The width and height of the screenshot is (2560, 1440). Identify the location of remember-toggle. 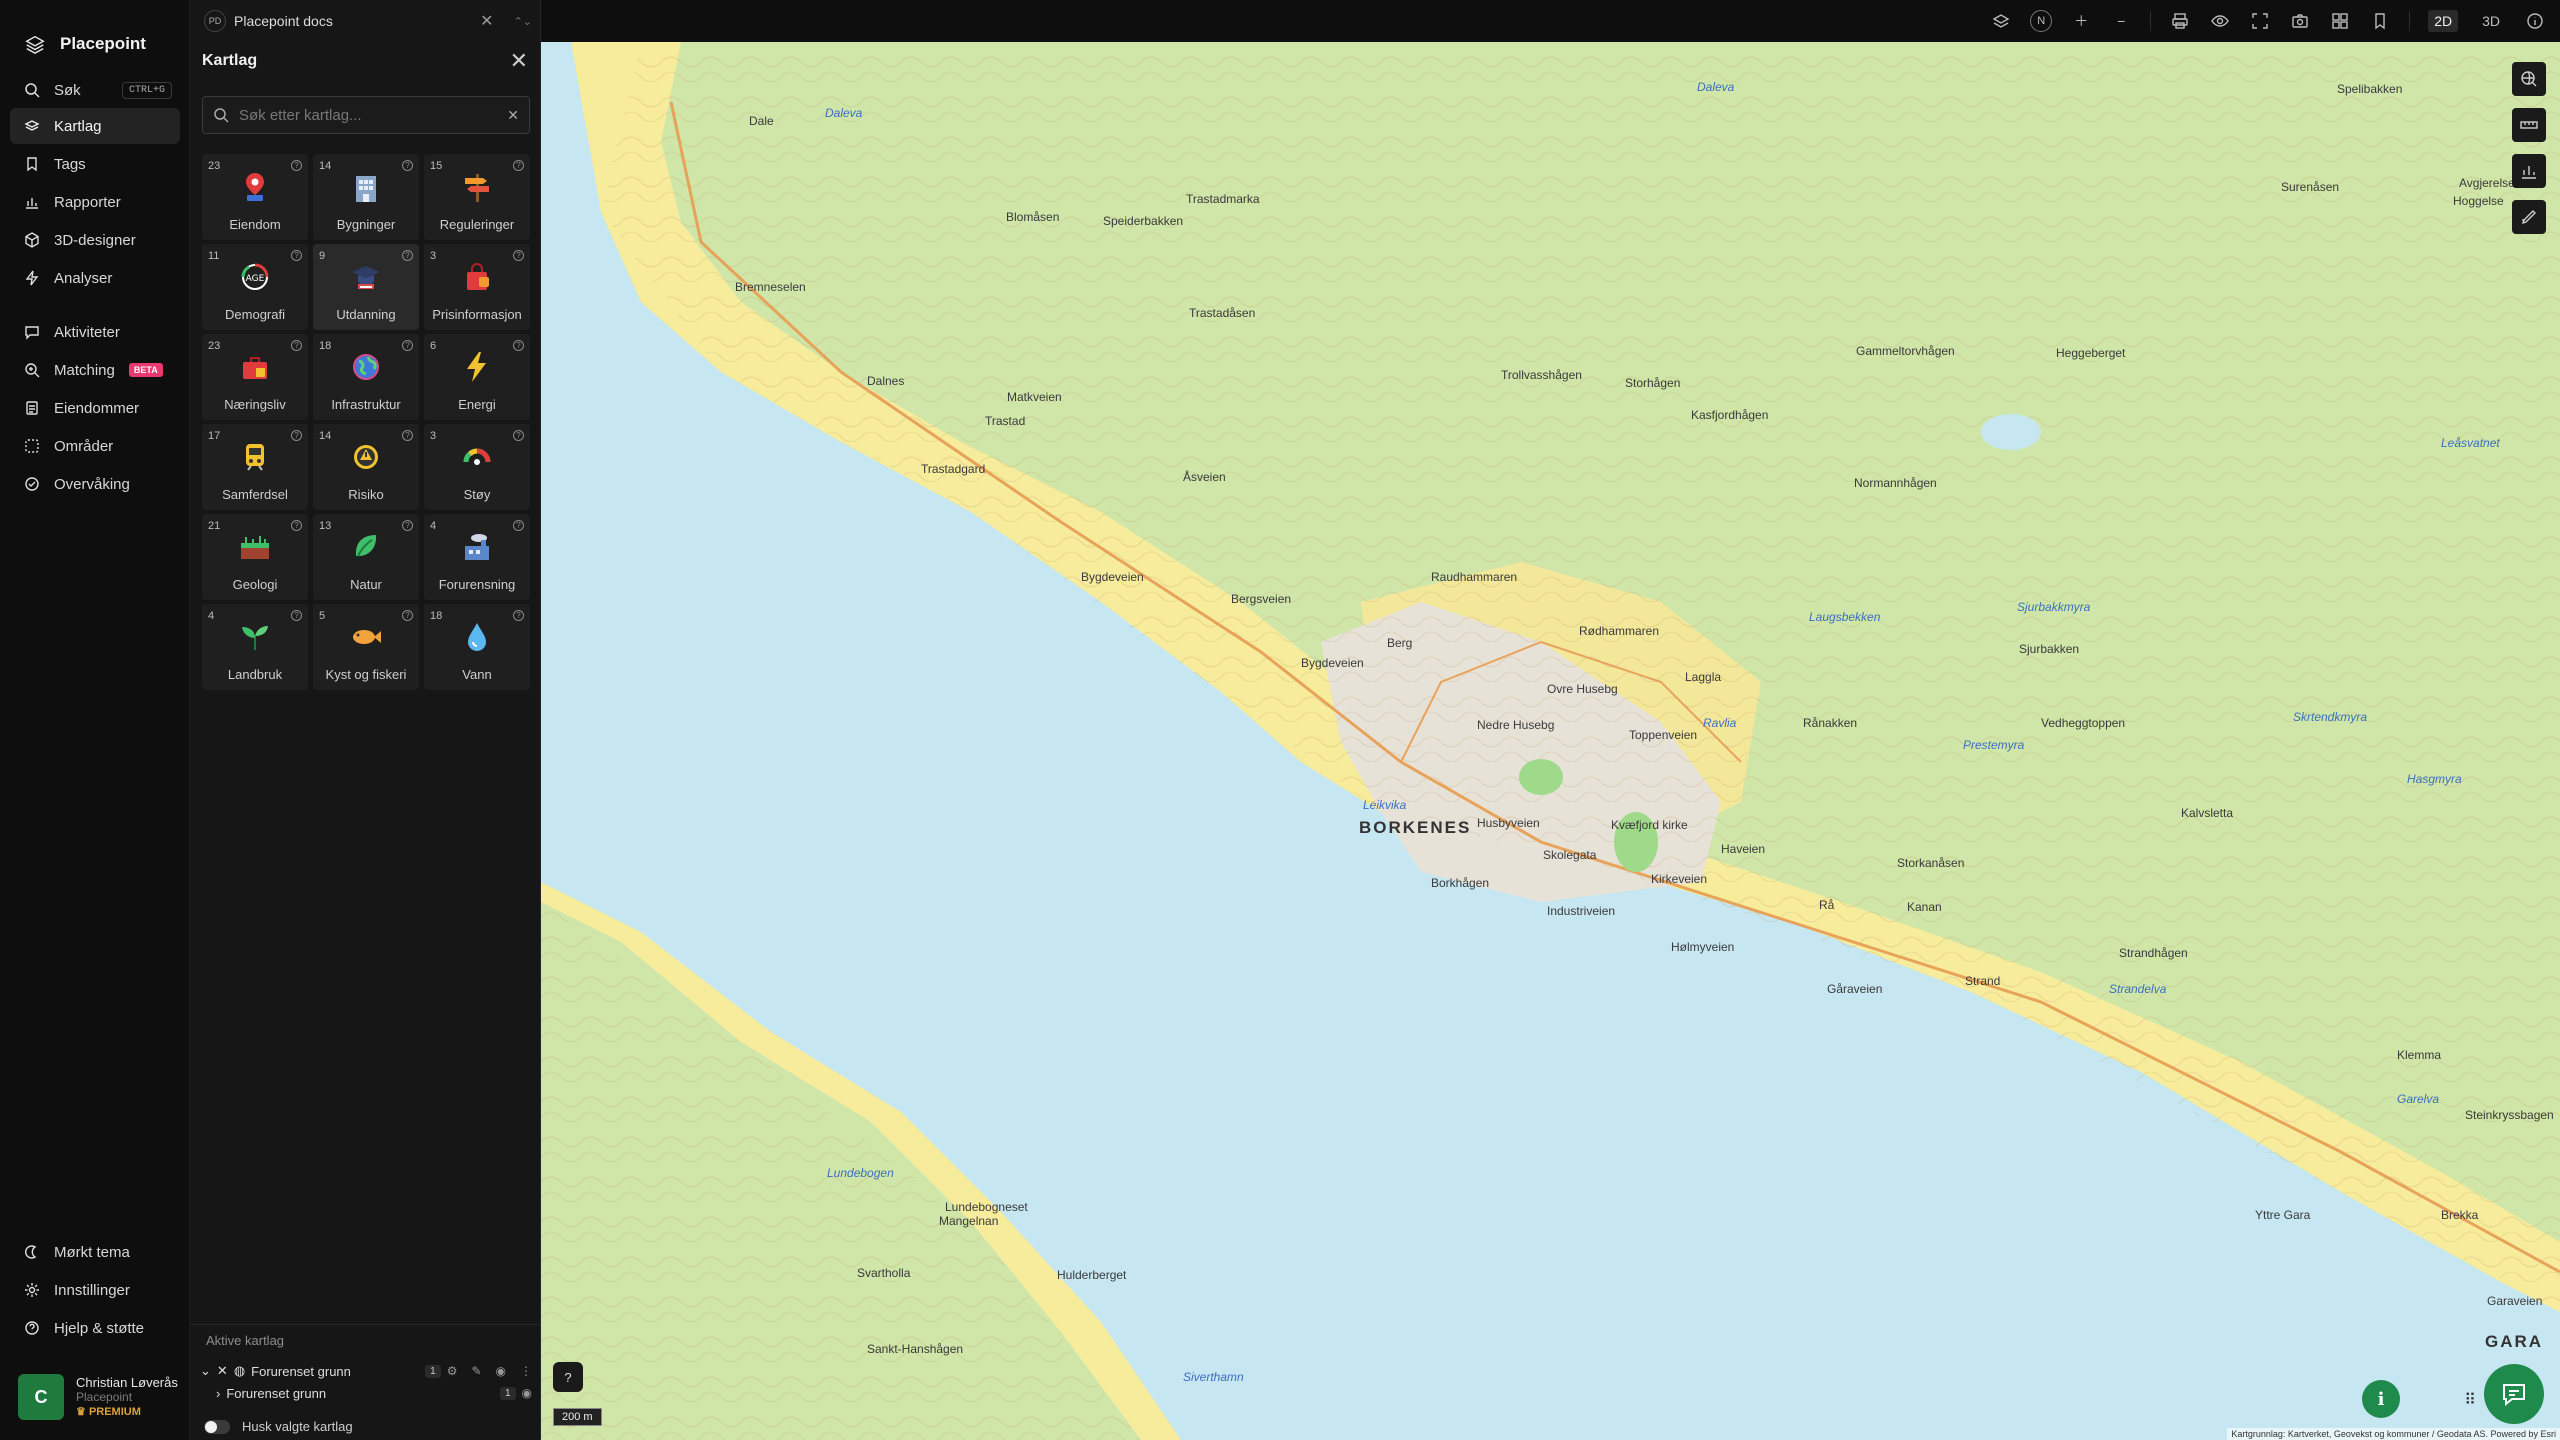
(217, 1426).